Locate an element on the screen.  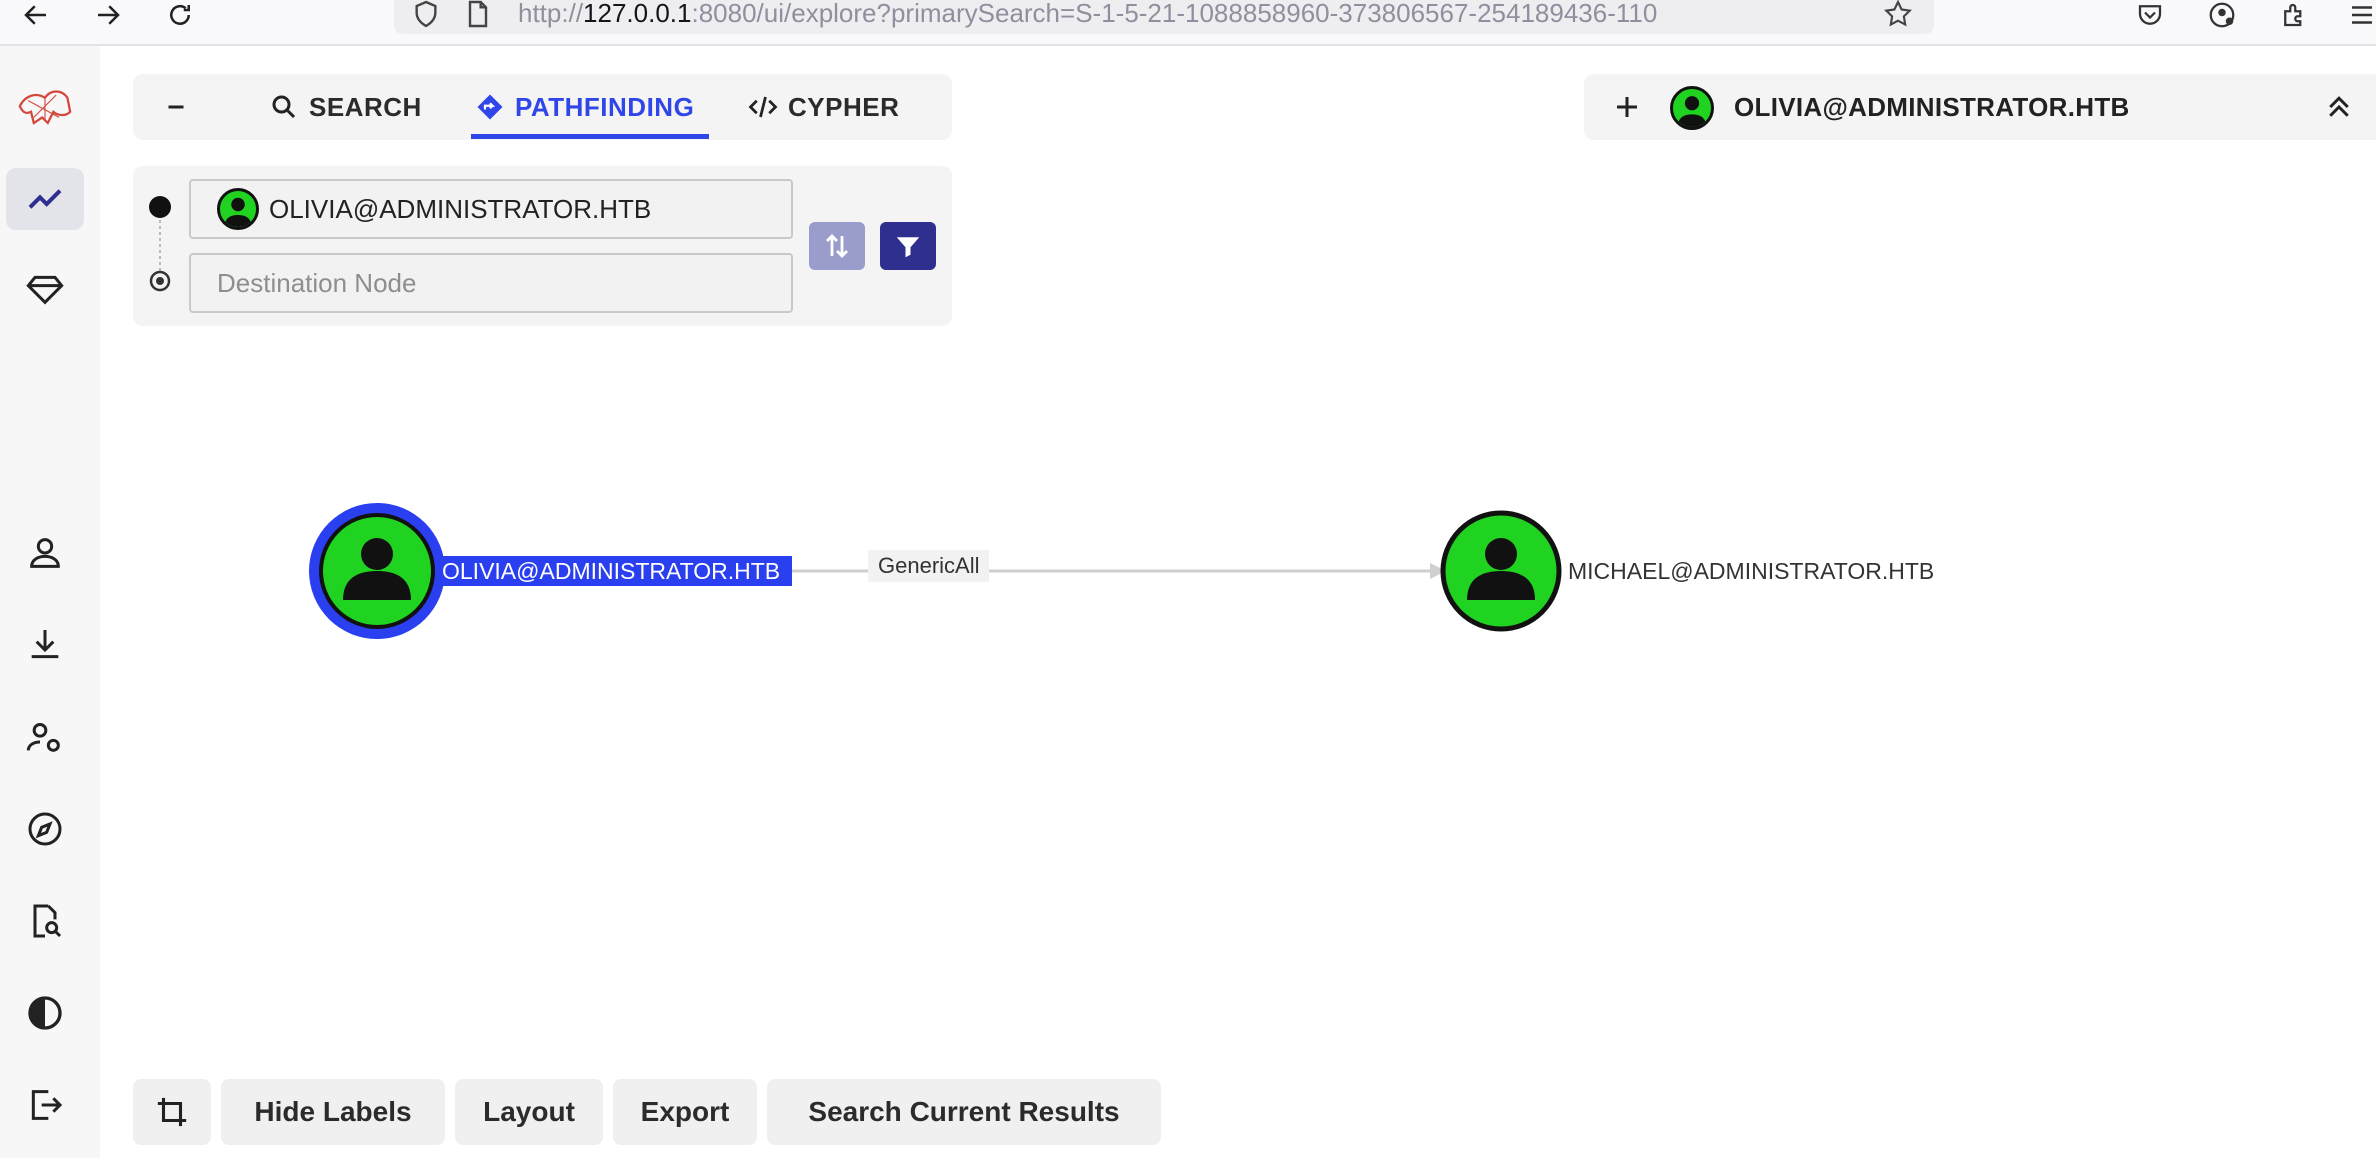
sidebar-item-explore is located at coordinates (45, 199).